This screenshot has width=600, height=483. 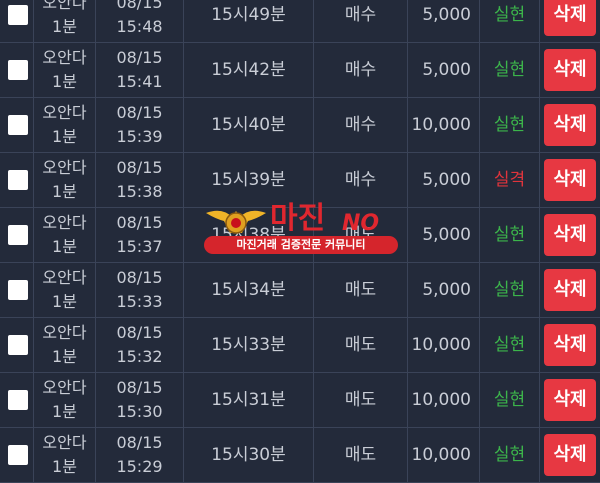 I want to click on trade-time: 15:48, so click(x=139, y=26).